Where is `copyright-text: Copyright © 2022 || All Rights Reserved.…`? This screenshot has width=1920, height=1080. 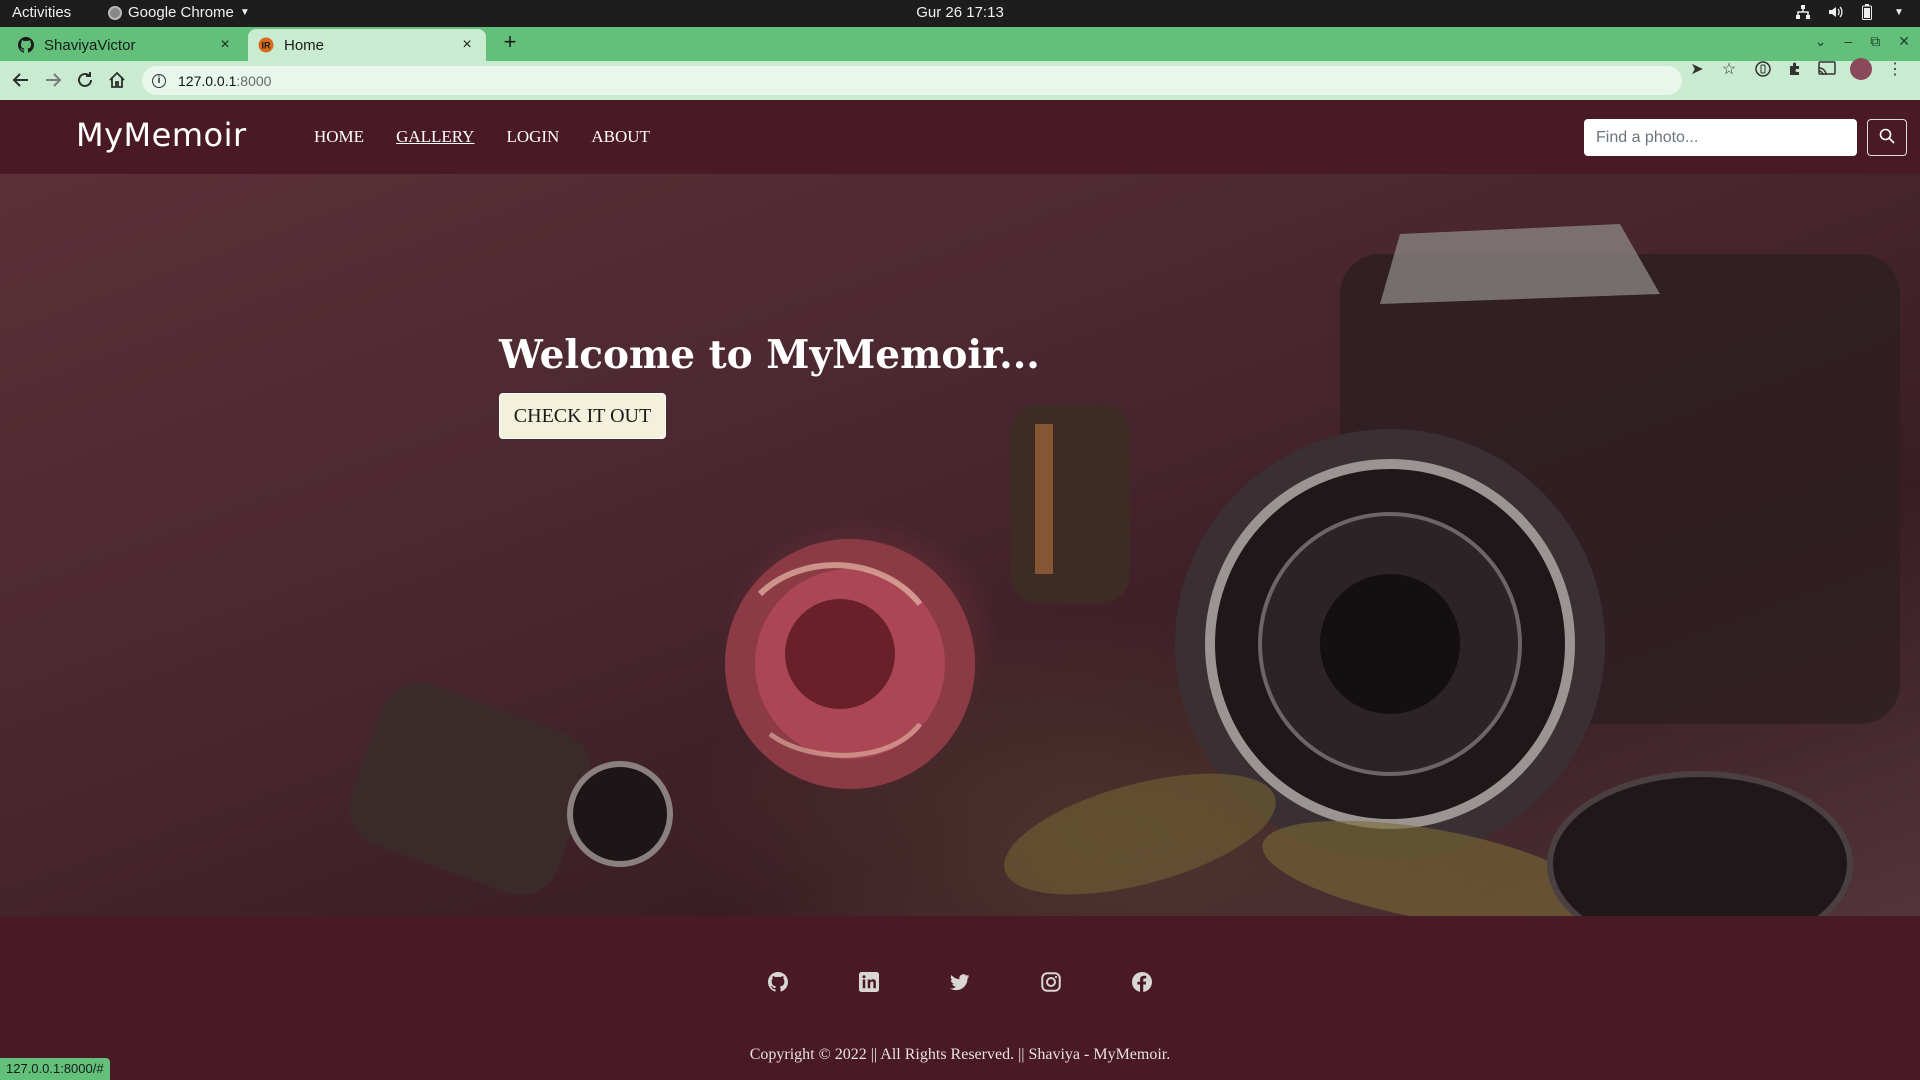
copyright-text: Copyright © 2022 || All Rights Reserved.… is located at coordinates (960, 1054).